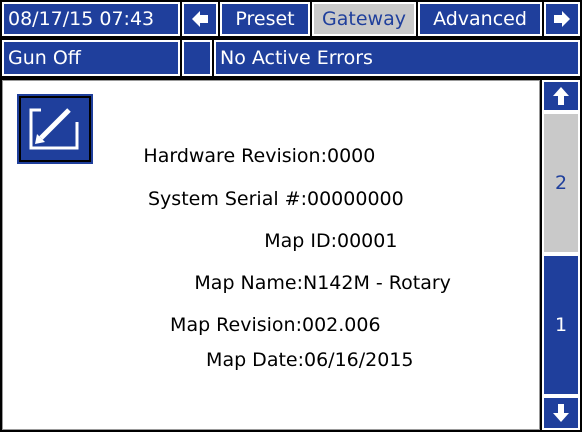  I want to click on left-arrow-icon, so click(200, 19).